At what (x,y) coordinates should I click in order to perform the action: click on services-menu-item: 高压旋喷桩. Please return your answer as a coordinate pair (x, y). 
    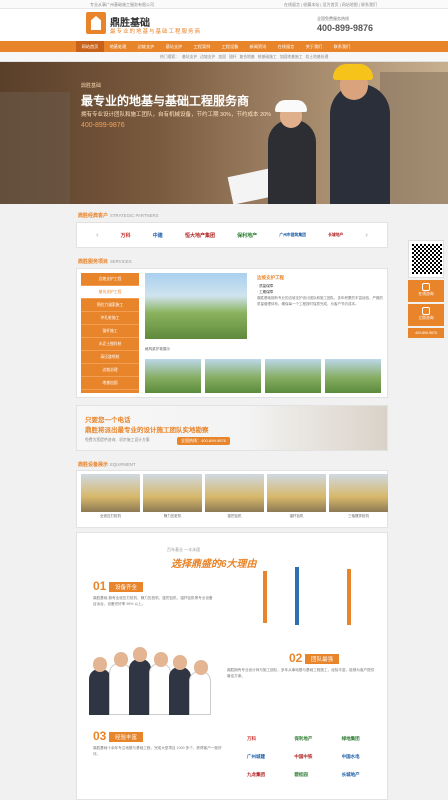
    Looking at the image, I should click on (110, 357).